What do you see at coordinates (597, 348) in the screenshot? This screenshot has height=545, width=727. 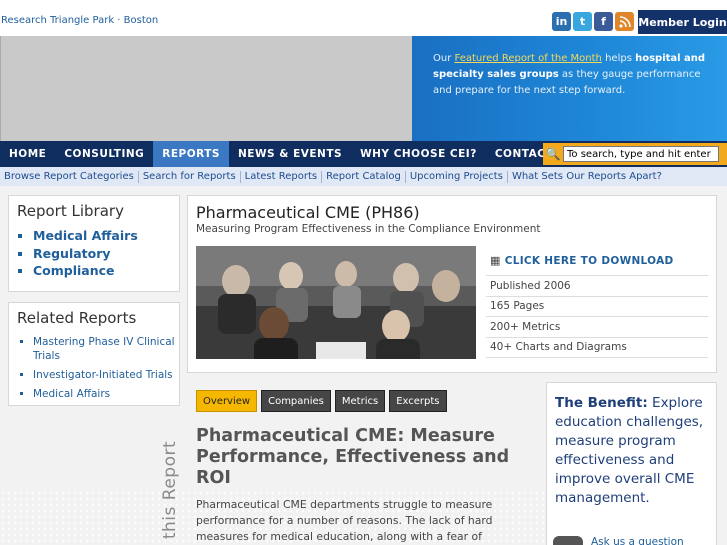 I see `meta-charts: 40+ Charts and Diagrams` at bounding box center [597, 348].